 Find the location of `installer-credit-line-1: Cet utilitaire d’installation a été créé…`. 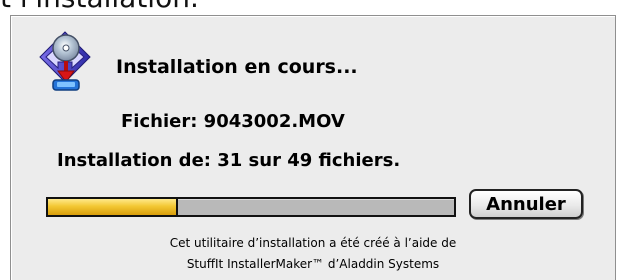

installer-credit-line-1: Cet utilitaire d’installation a été créé… is located at coordinates (313, 243).